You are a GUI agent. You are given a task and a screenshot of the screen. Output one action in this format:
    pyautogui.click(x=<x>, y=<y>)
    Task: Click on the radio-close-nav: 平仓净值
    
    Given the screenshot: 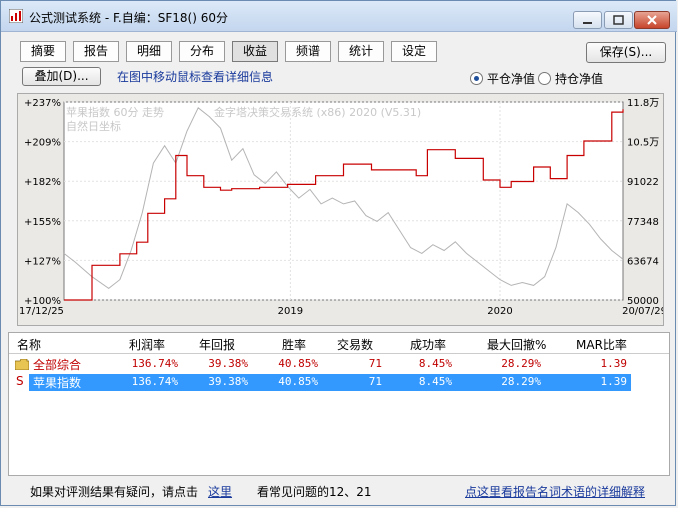 What is the action you would take?
    pyautogui.click(x=502, y=78)
    